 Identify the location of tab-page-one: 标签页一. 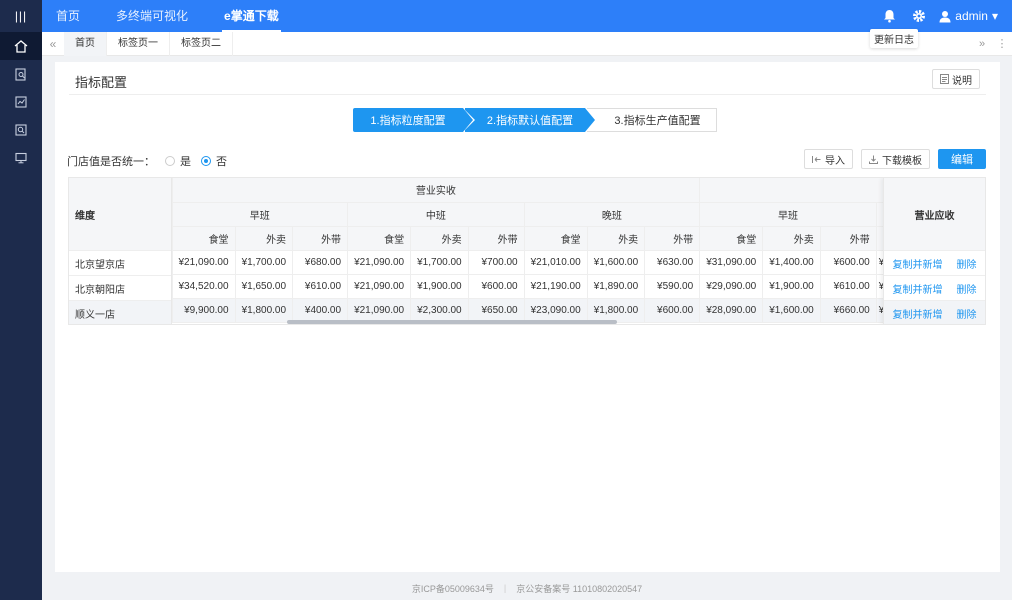
(138, 43).